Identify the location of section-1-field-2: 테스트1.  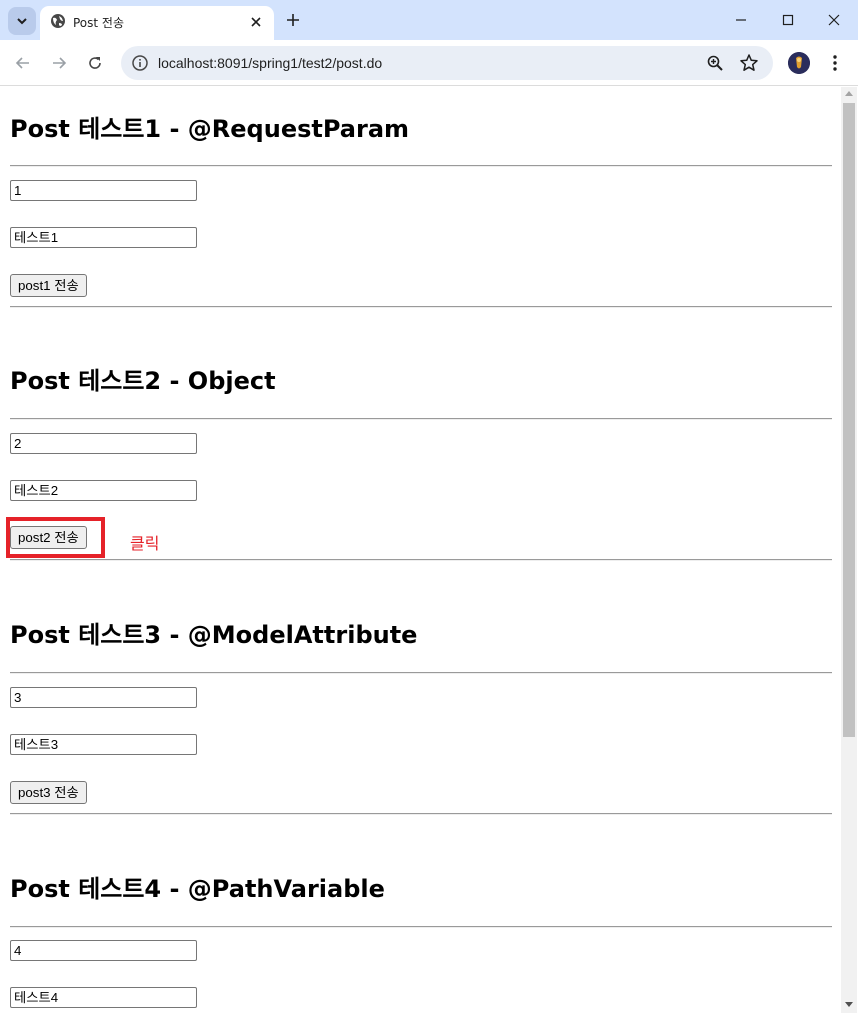
(103, 237).